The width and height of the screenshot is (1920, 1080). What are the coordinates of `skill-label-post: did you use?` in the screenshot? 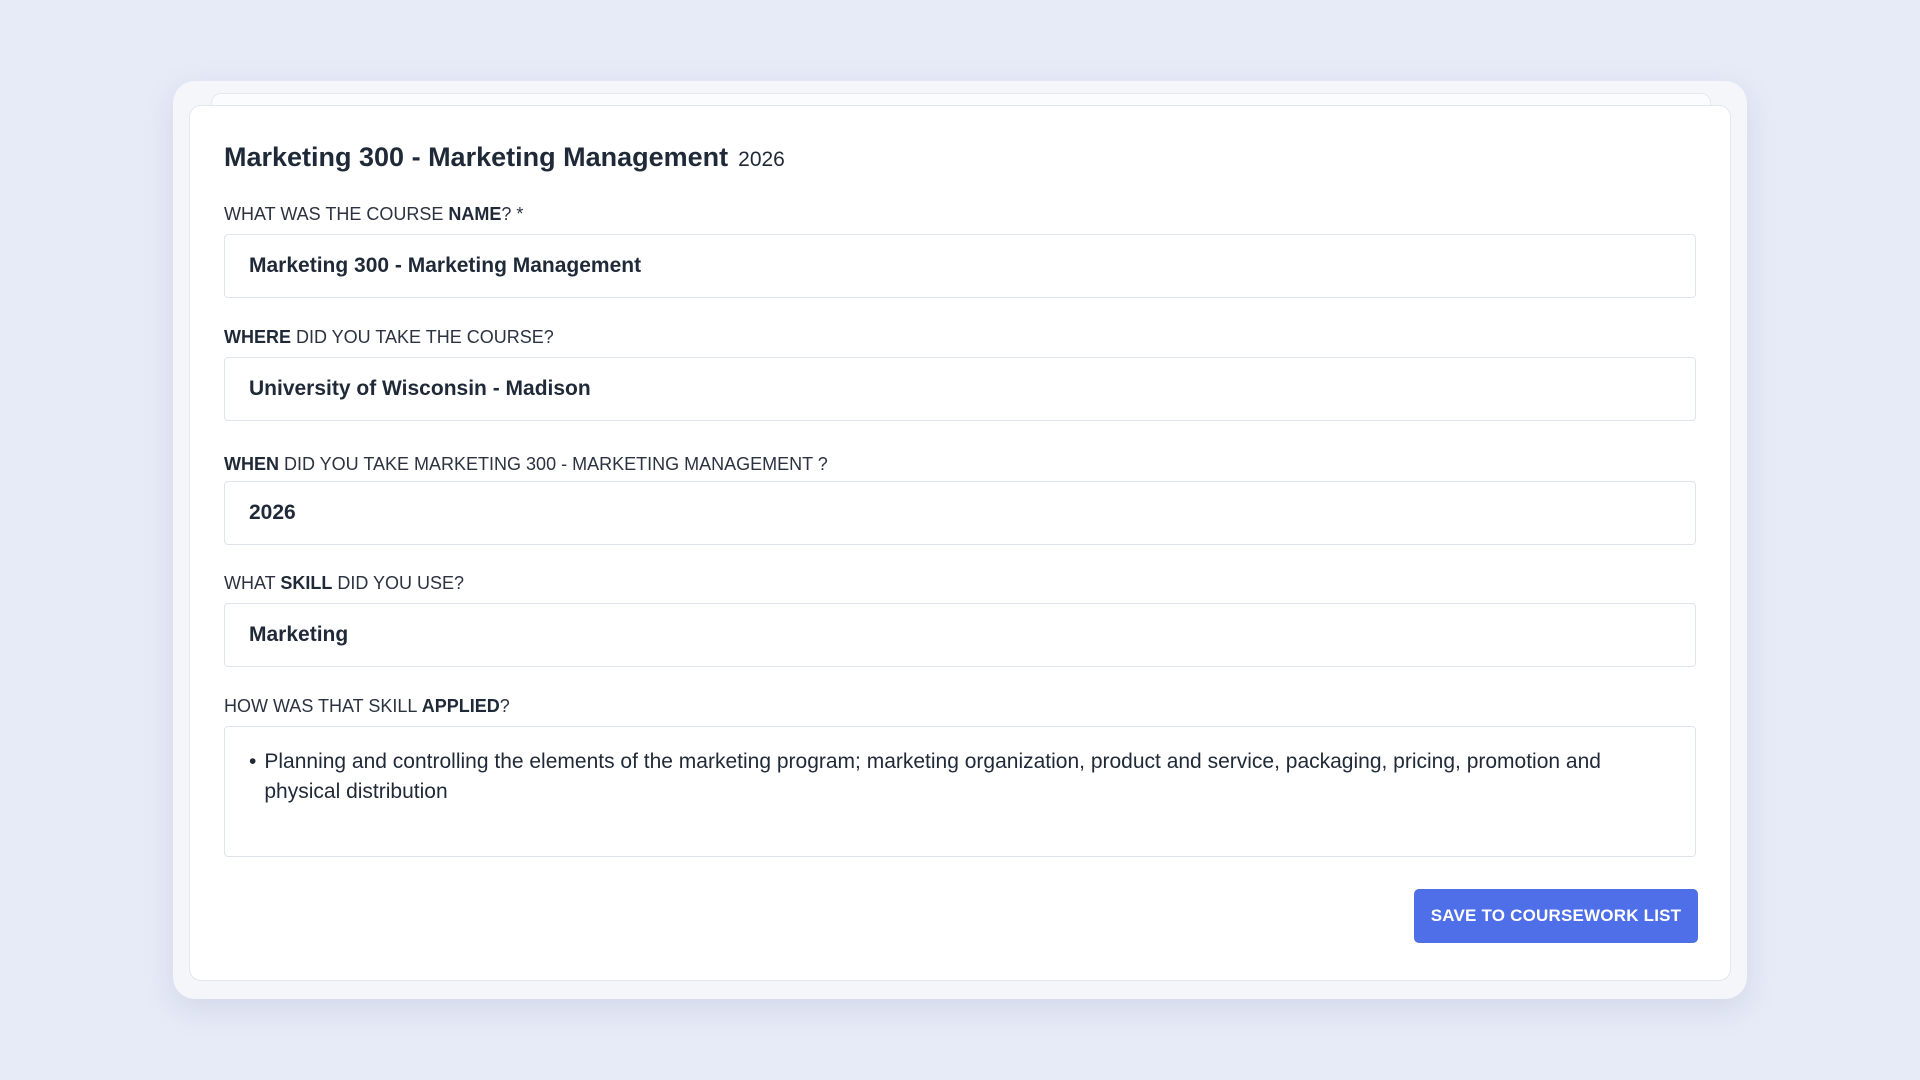 It's located at (398, 583).